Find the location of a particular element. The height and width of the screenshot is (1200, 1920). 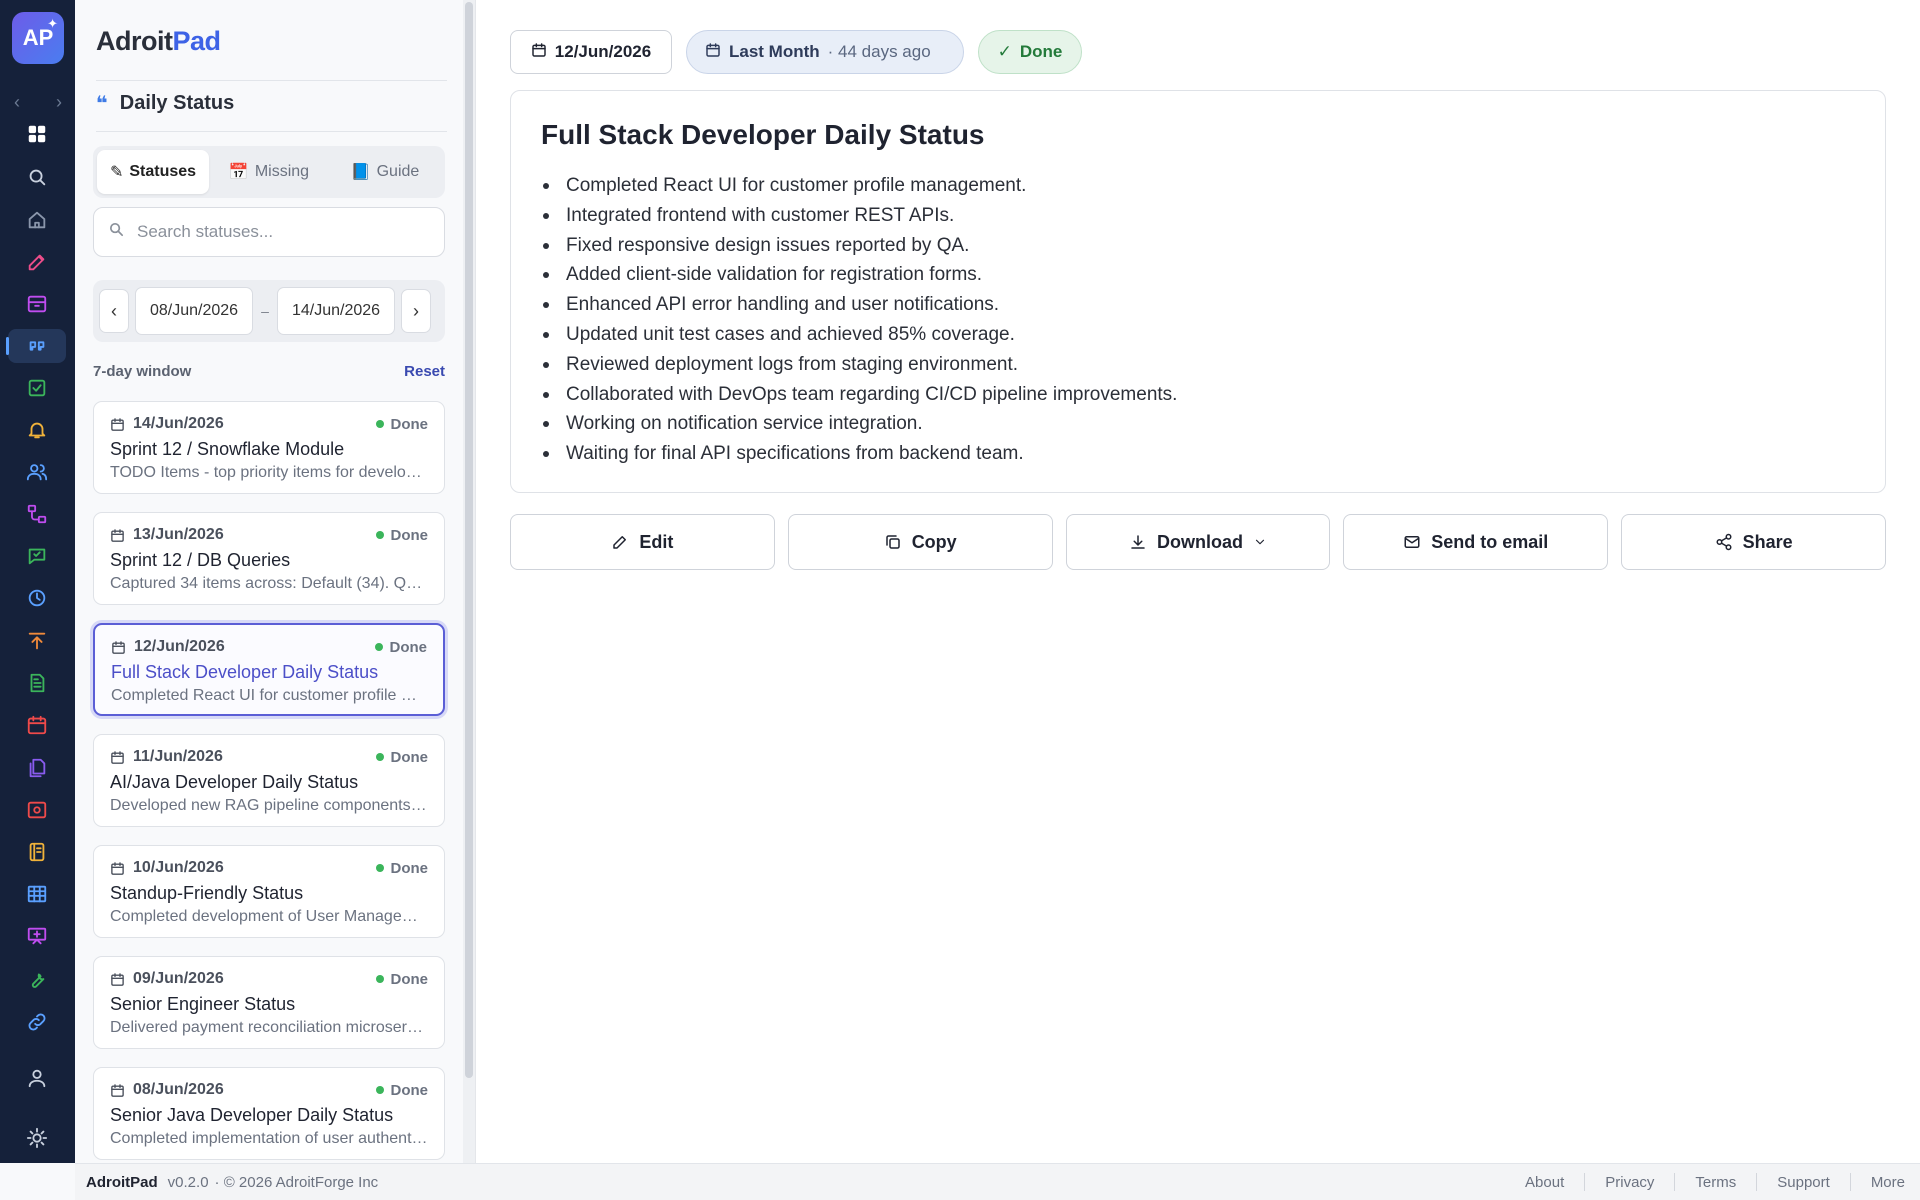

tab-missing: 📅 Missing is located at coordinates (269, 172).